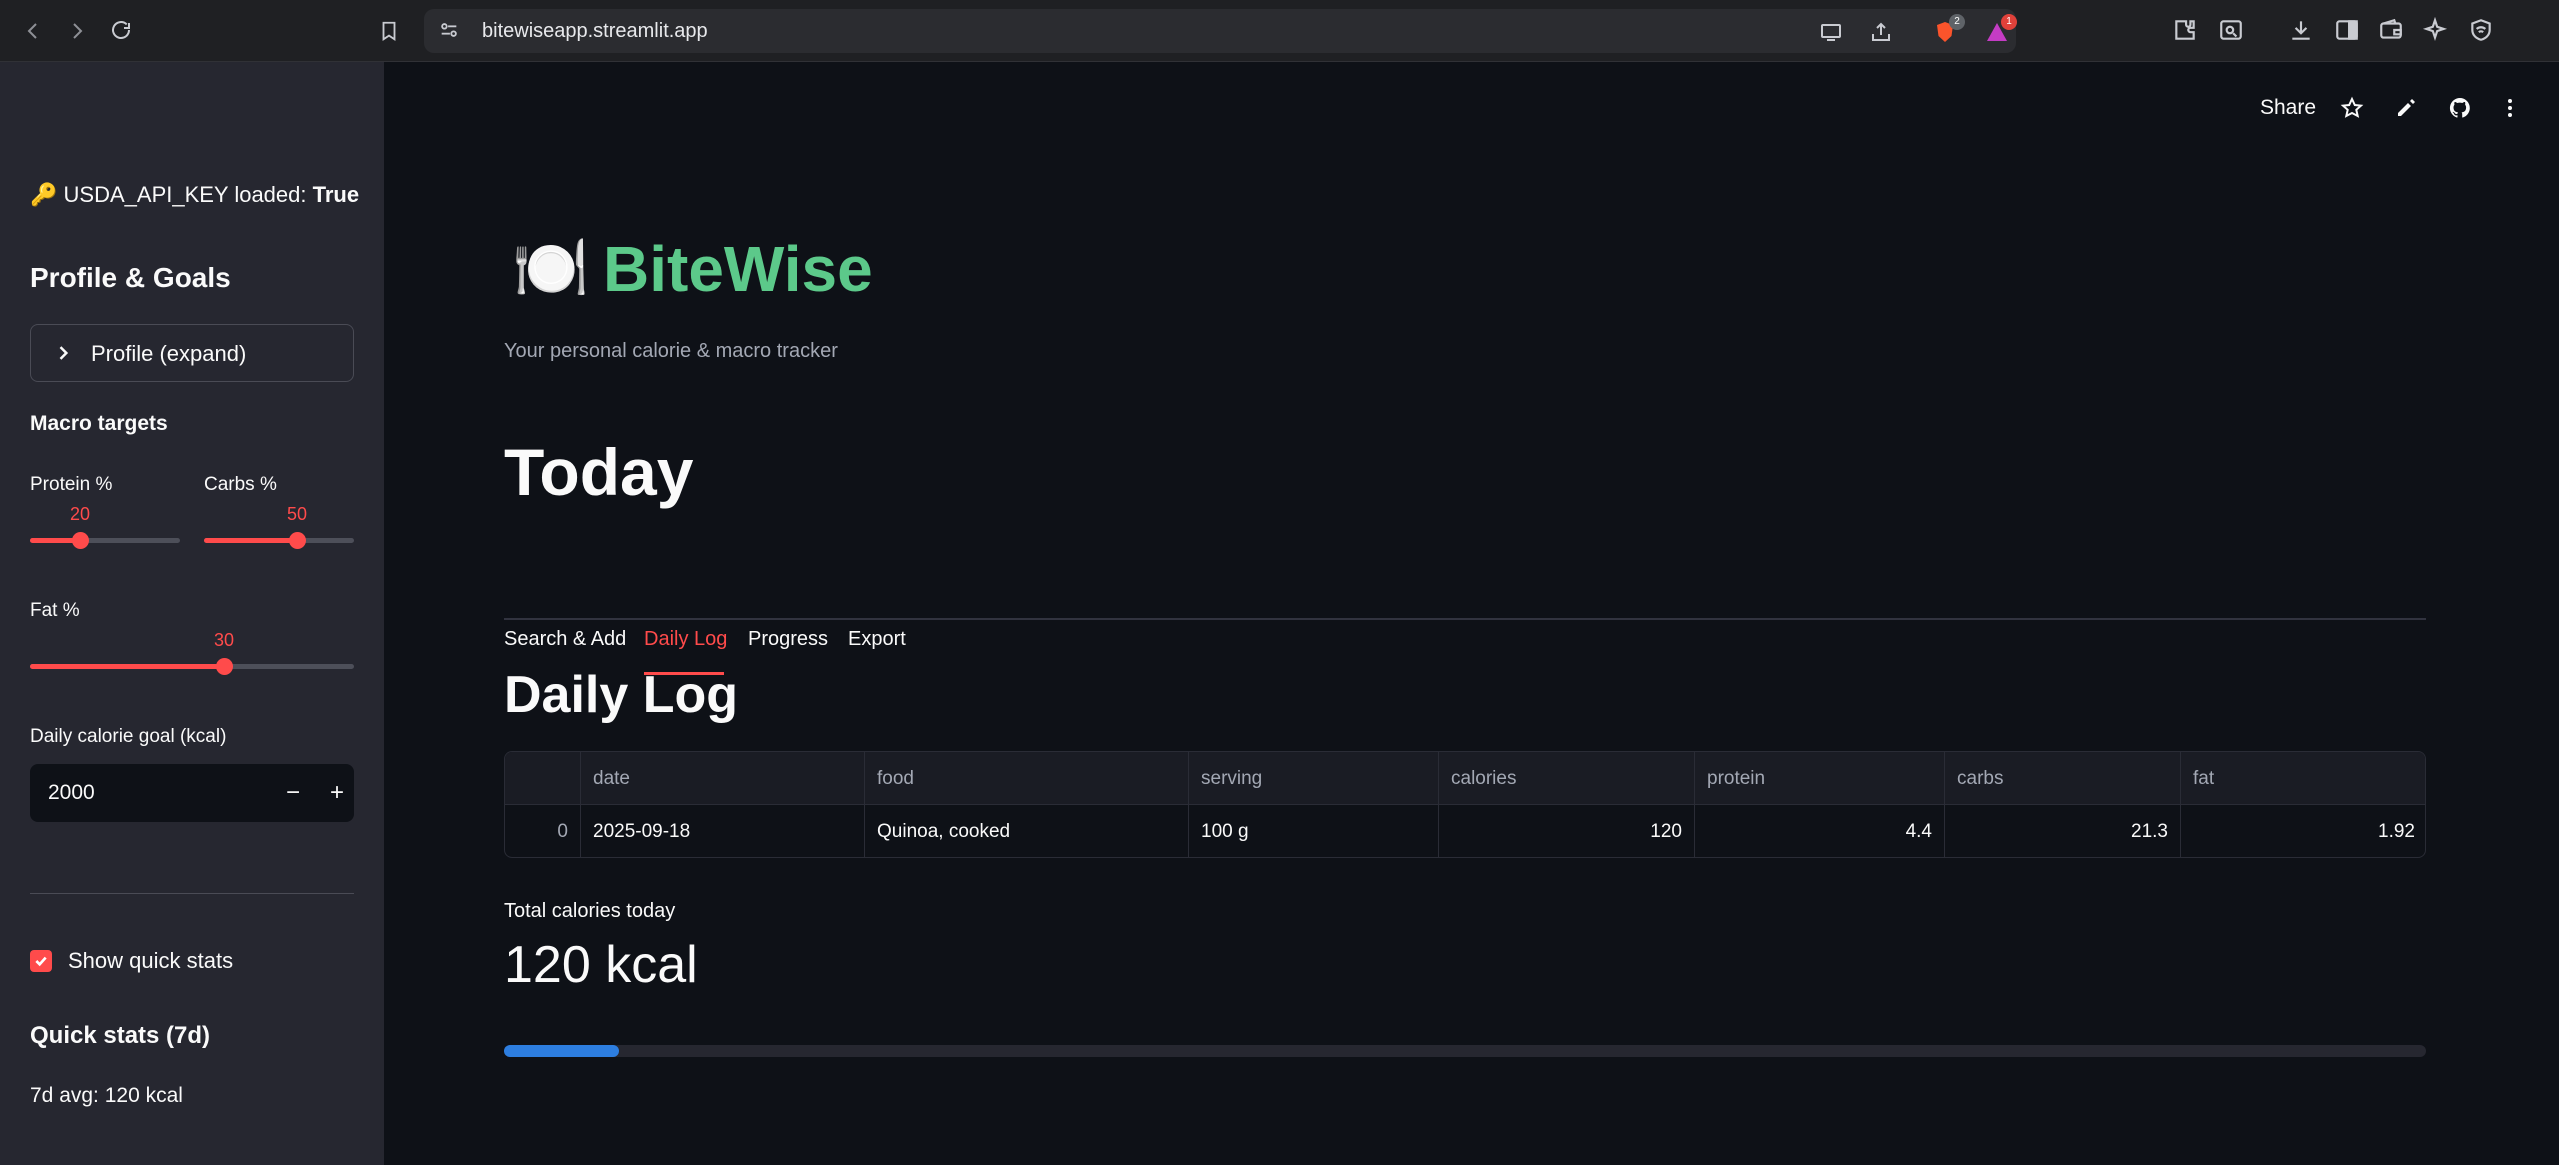 This screenshot has width=2559, height=1165. I want to click on header-index, so click(543, 778).